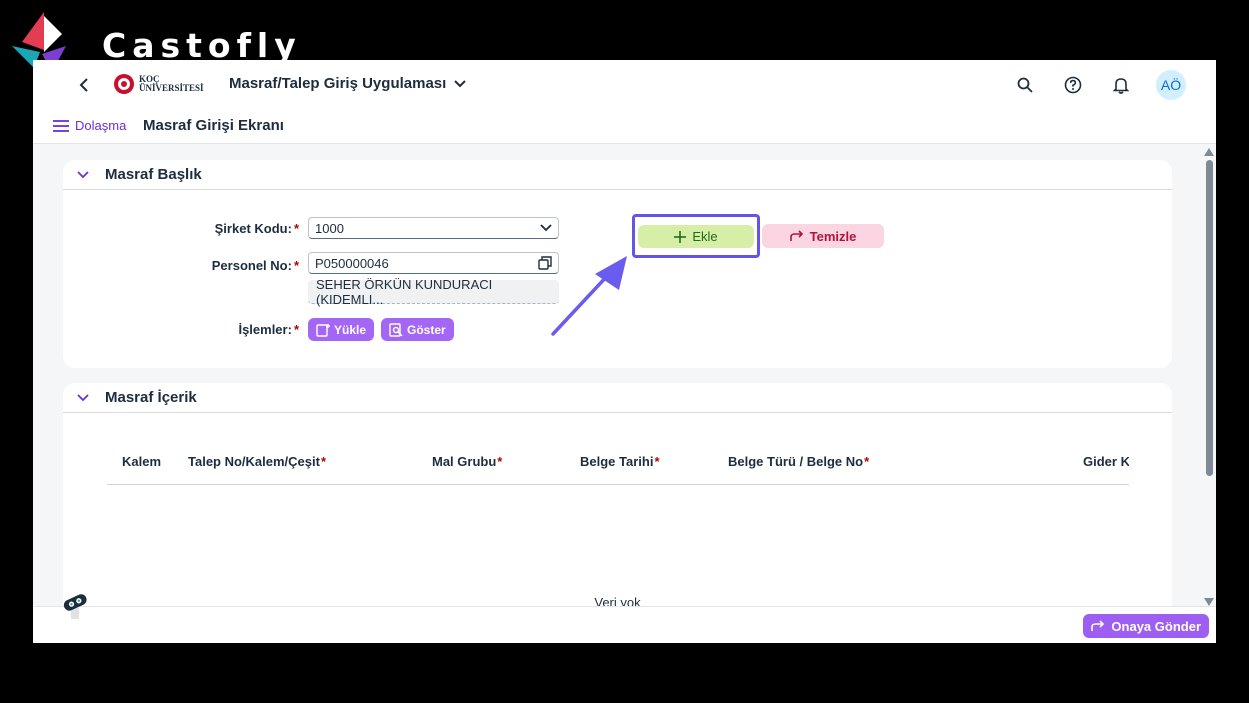 The height and width of the screenshot is (703, 1249). What do you see at coordinates (680, 236) in the screenshot?
I see `plus-icon` at bounding box center [680, 236].